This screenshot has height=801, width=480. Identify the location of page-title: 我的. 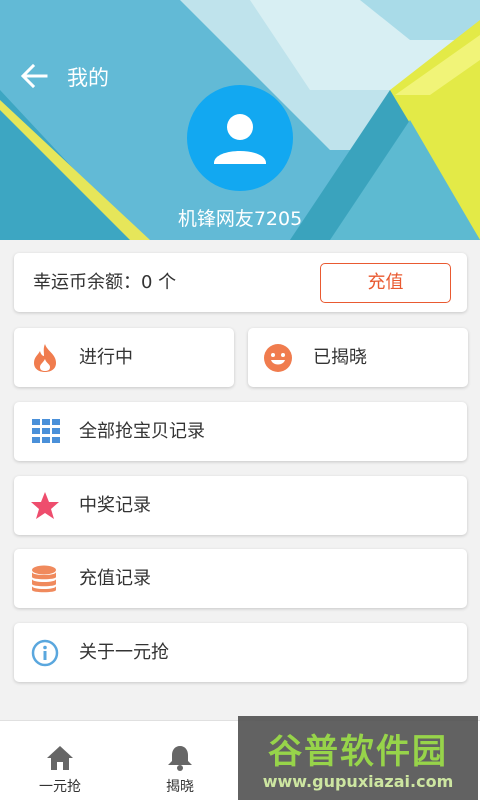
(88, 78).